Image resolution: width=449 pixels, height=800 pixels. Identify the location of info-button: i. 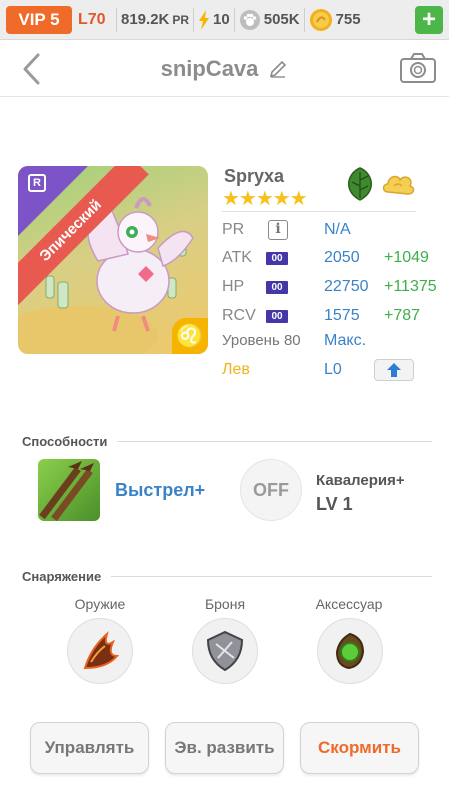
(278, 230).